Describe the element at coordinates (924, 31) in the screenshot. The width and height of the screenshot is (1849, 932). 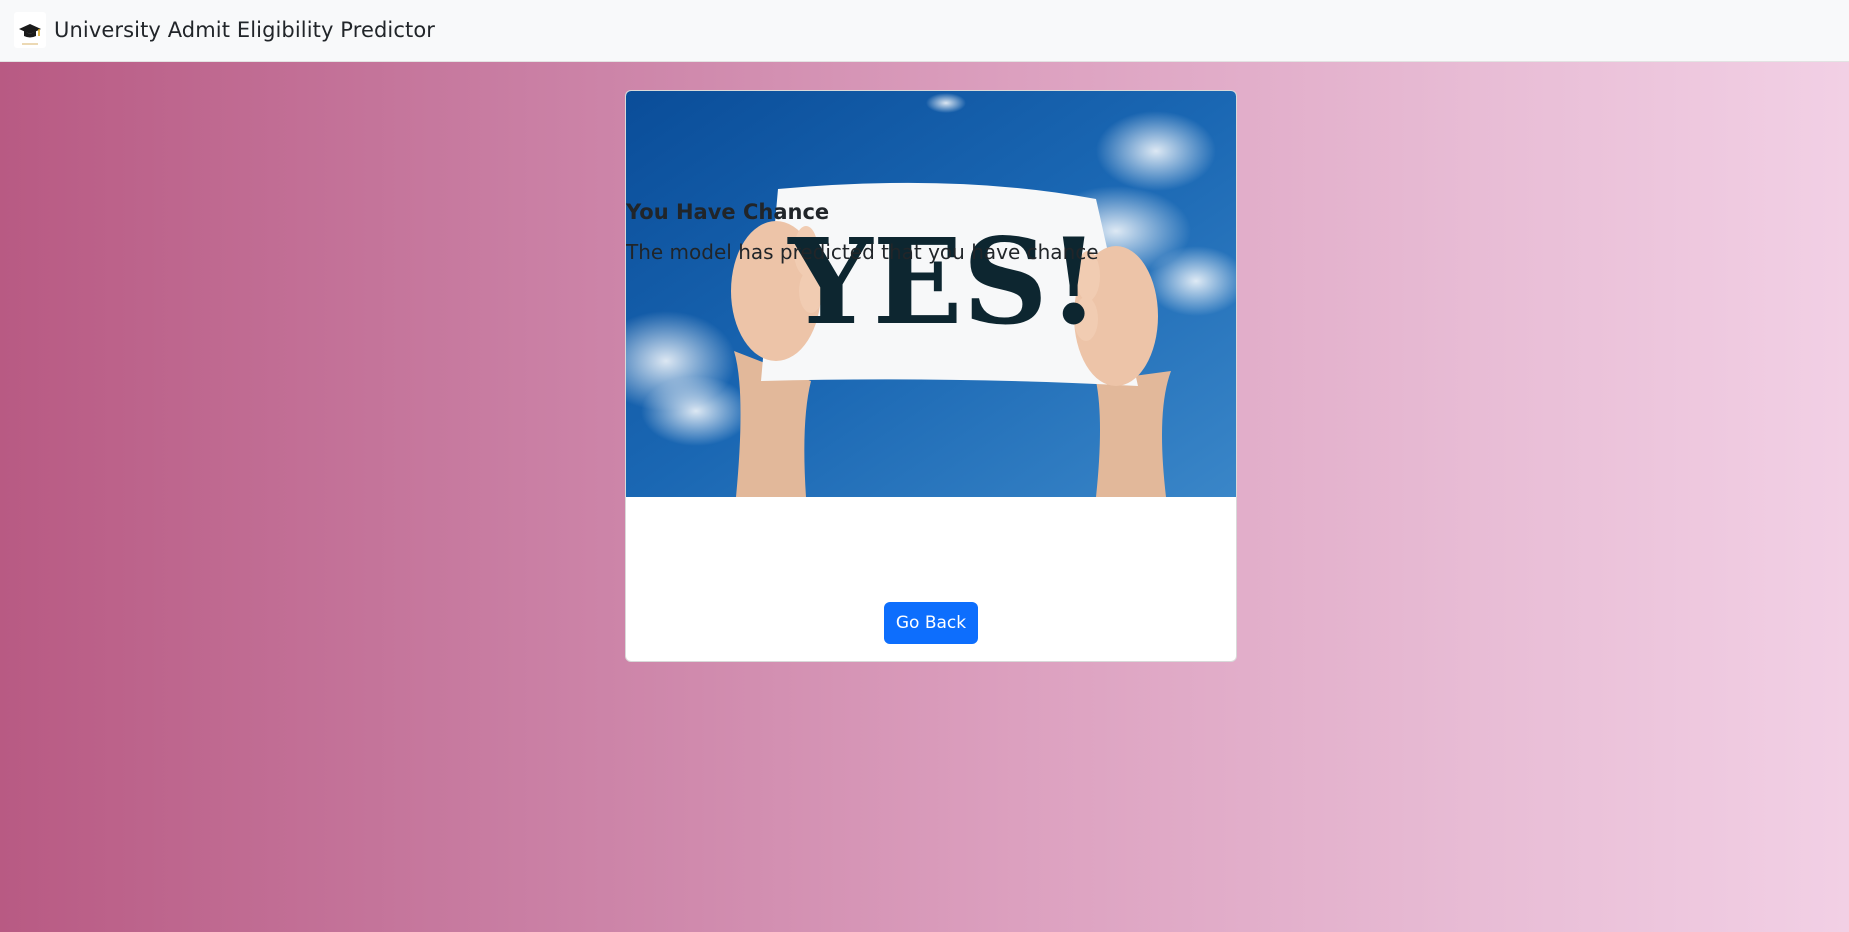
I see `navbar: University Admit Eligibility Predictor` at that location.